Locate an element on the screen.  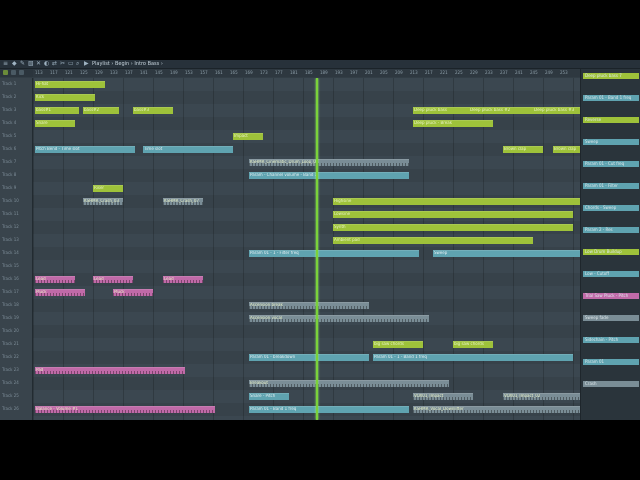
track-header: Track 24 is located at coordinates (10, 382).